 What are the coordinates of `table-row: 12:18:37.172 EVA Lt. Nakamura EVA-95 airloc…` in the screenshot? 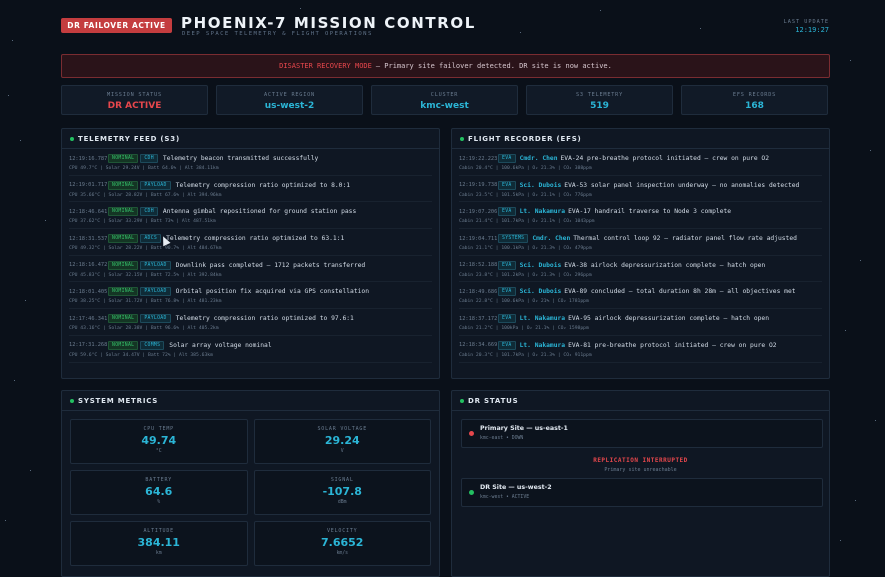 It's located at (640, 322).